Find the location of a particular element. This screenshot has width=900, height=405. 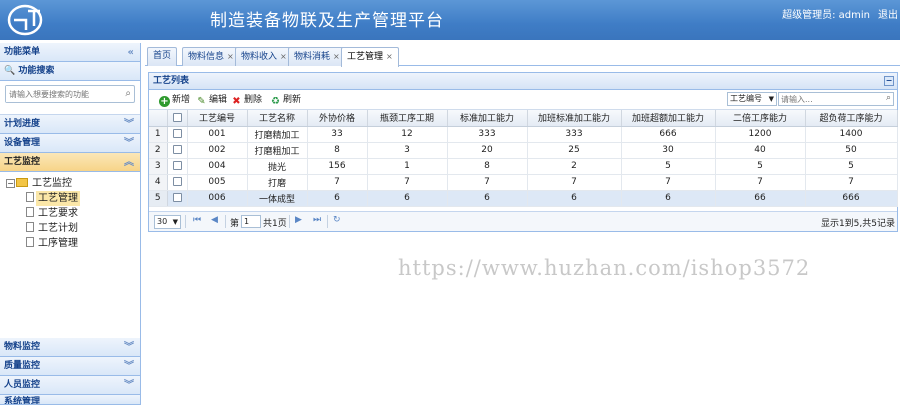

table-cell: 抛光 is located at coordinates (277, 166).